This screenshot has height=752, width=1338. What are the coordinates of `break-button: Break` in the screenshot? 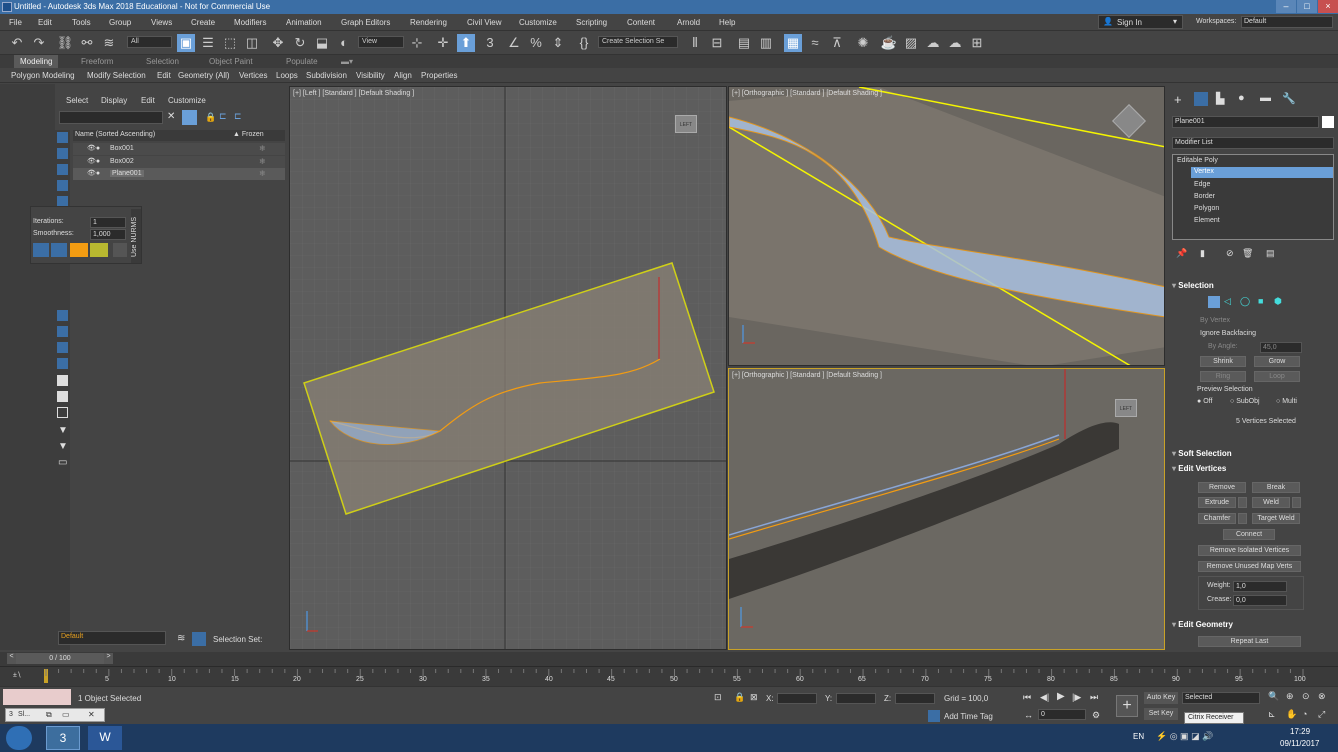 It's located at (1276, 487).